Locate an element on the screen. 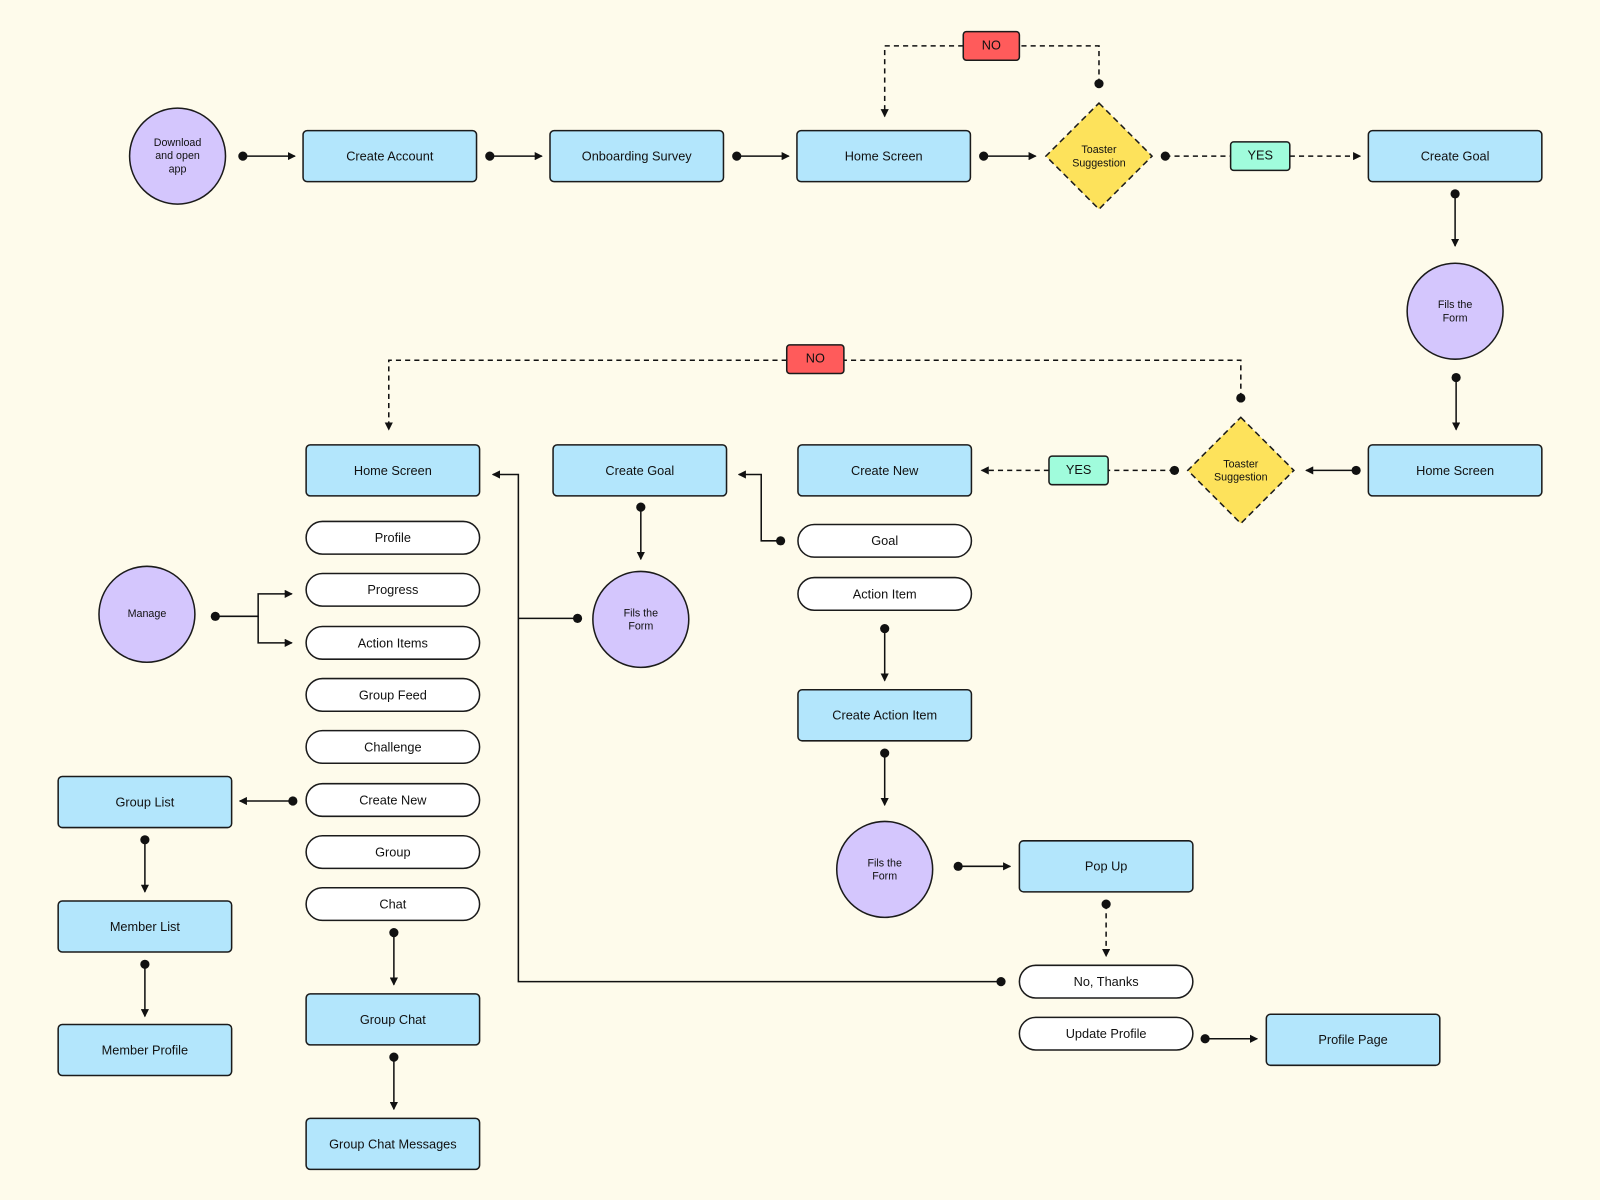 The image size is (1600, 1200). screen-home-1: Home Screen is located at coordinates (884, 156).